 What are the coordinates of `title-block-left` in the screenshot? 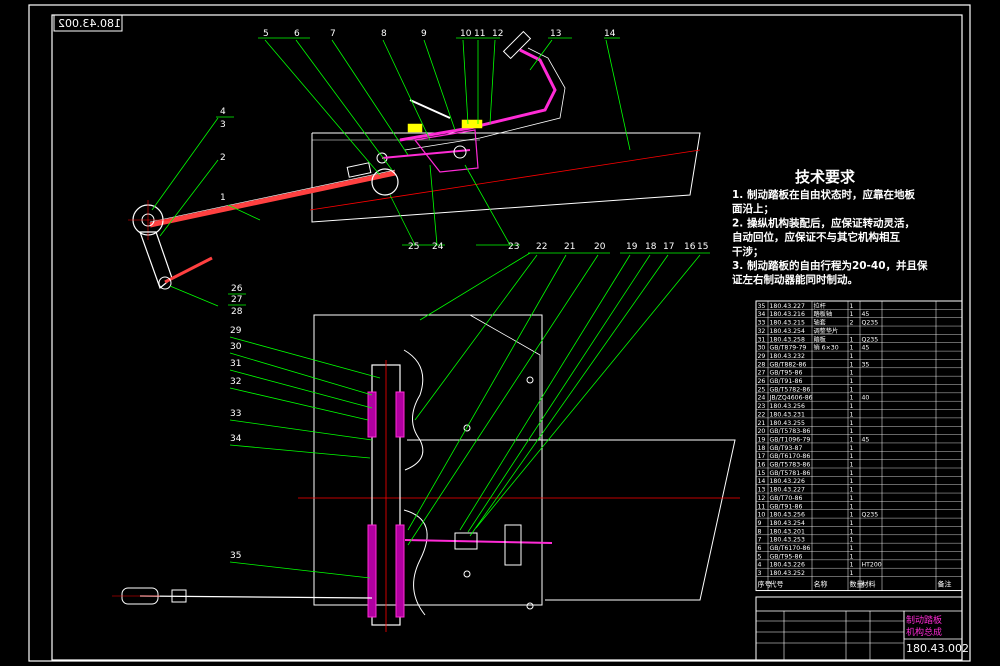 It's located at (830, 635).